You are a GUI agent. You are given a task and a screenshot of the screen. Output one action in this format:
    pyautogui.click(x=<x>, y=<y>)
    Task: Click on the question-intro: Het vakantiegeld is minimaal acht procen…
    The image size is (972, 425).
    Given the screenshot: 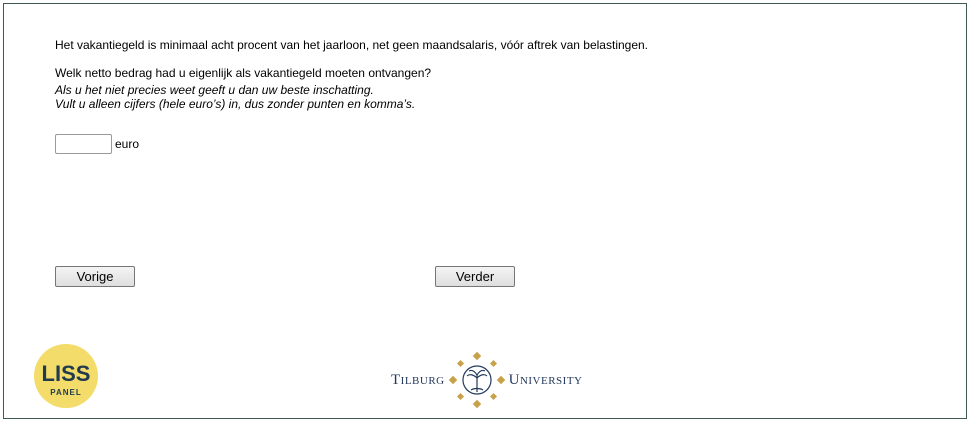 What is the action you would take?
    pyautogui.click(x=352, y=45)
    